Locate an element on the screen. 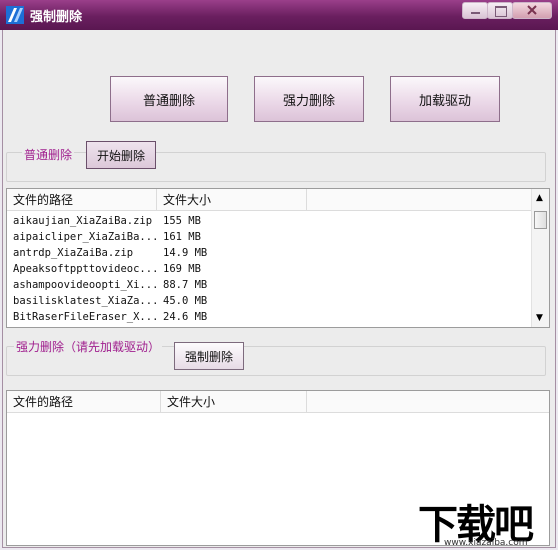 The image size is (558, 550). start-delete-button: 开始删除 is located at coordinates (121, 155).